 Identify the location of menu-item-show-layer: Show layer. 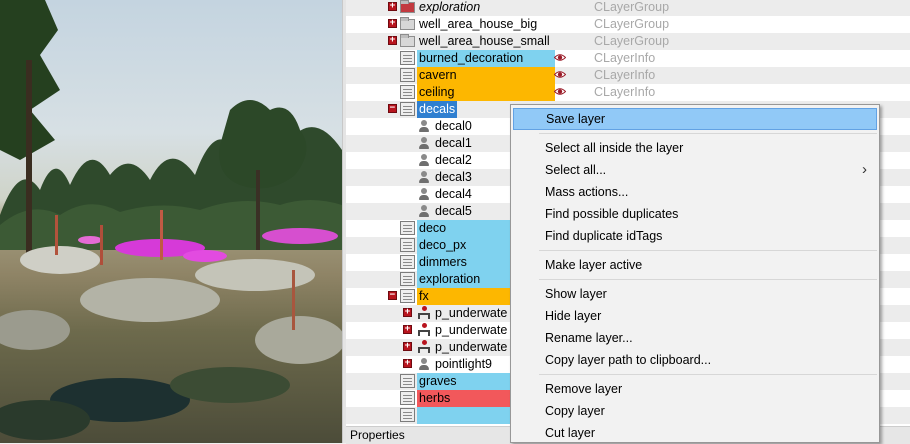
(695, 294).